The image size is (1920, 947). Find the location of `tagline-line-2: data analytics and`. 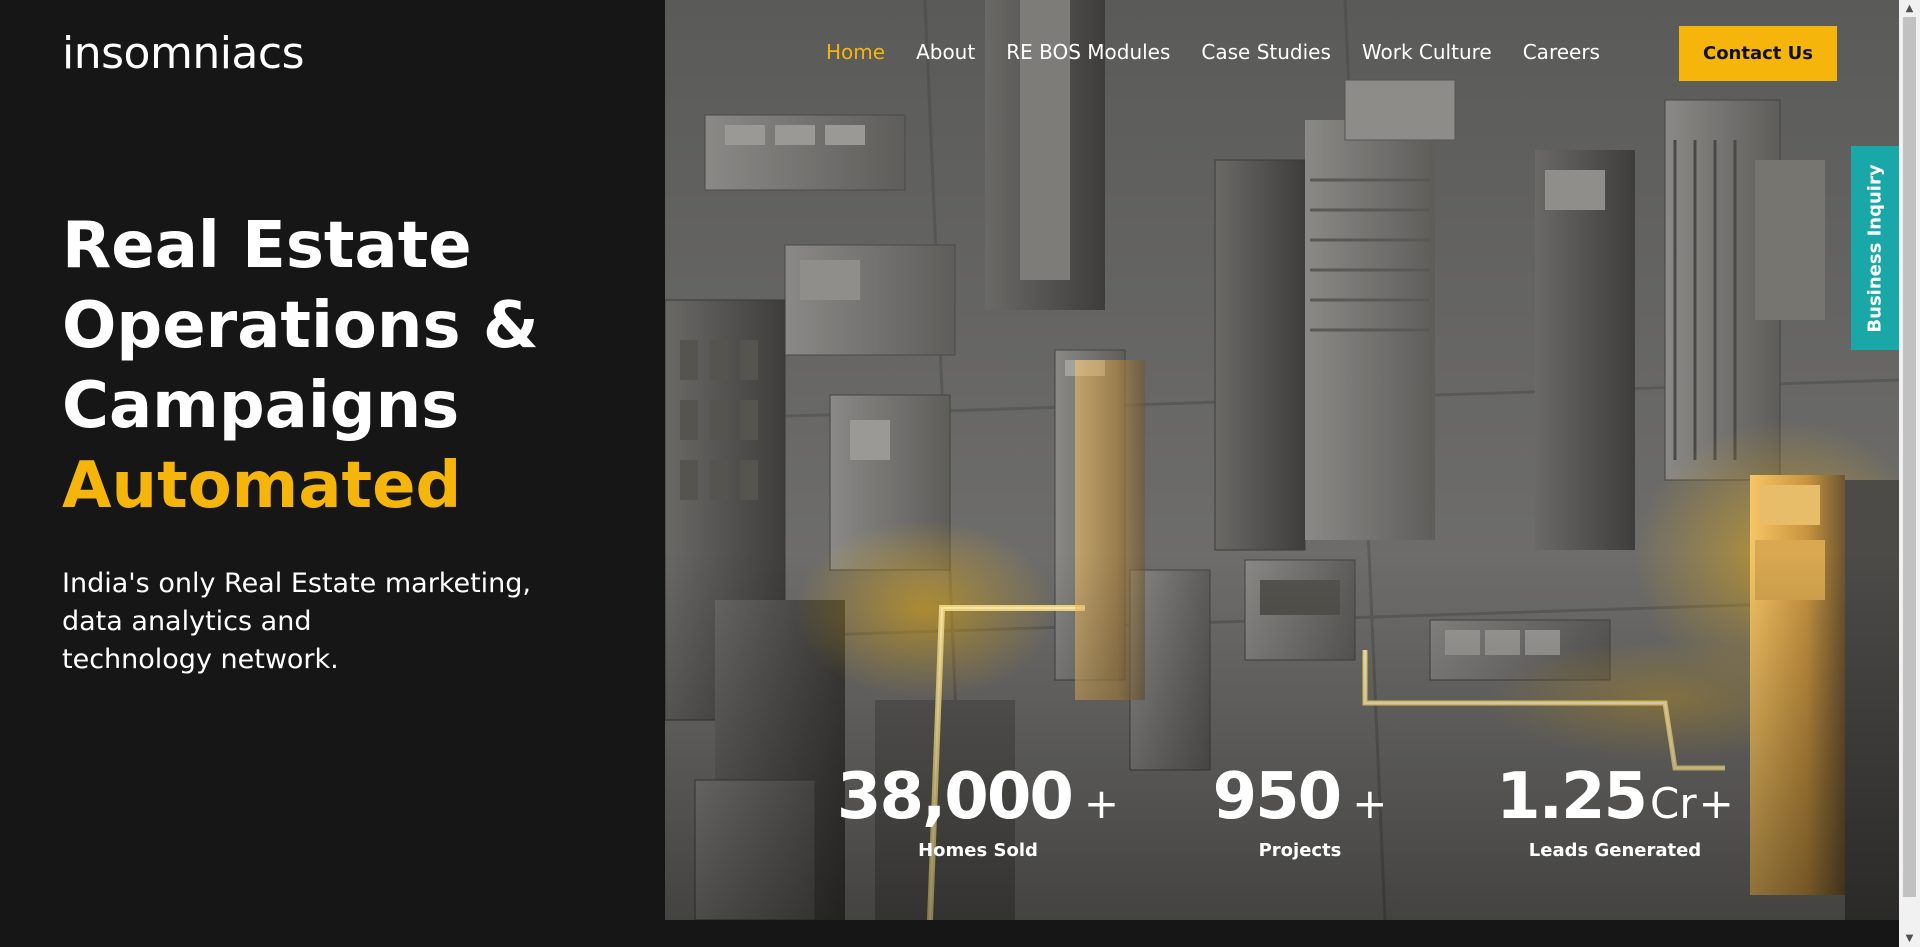

tagline-line-2: data analytics and is located at coordinates (187, 621).